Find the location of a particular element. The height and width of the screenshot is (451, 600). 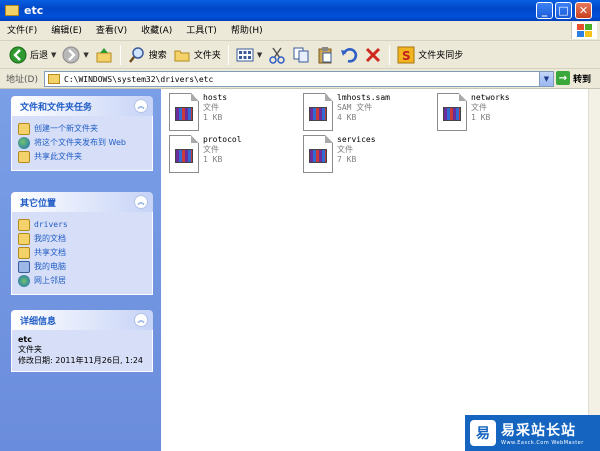

file-item: protocol 文件 1 KB is located at coordinates (205, 154).